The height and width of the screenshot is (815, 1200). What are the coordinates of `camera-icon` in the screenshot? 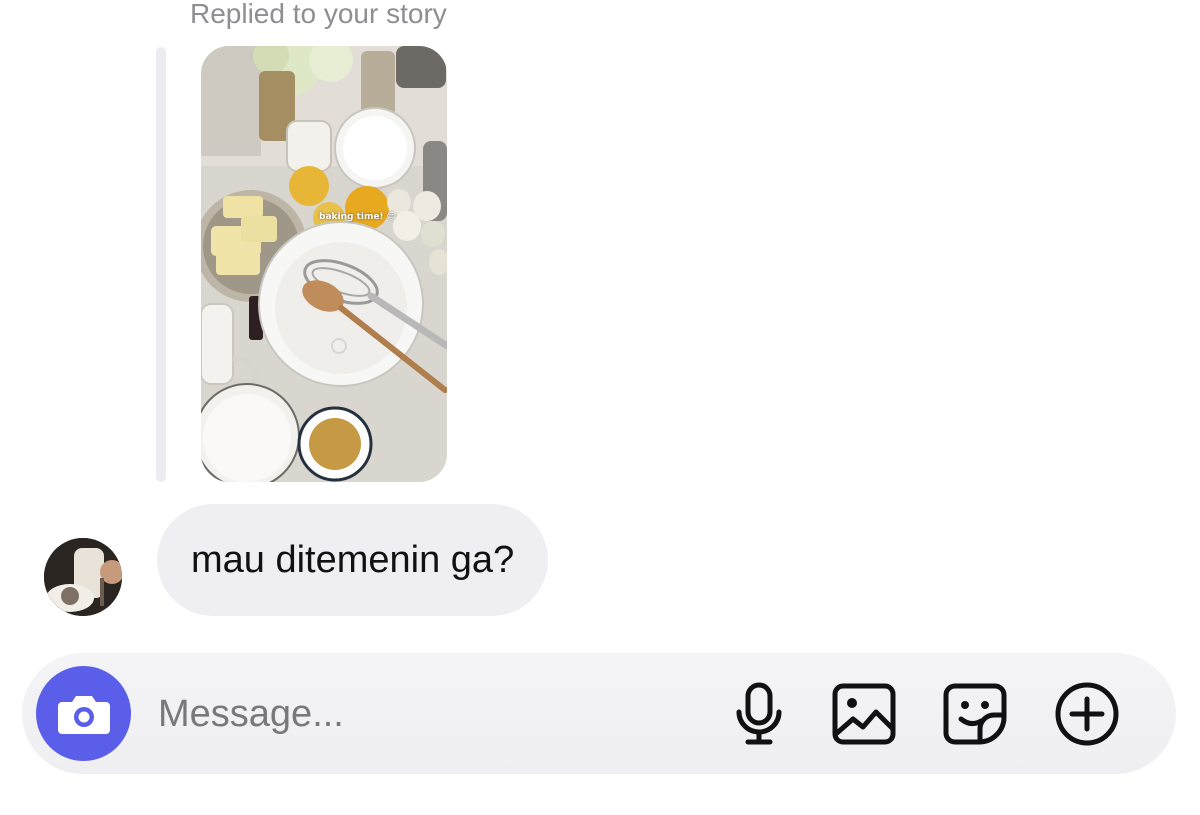 It's located at (83, 714).